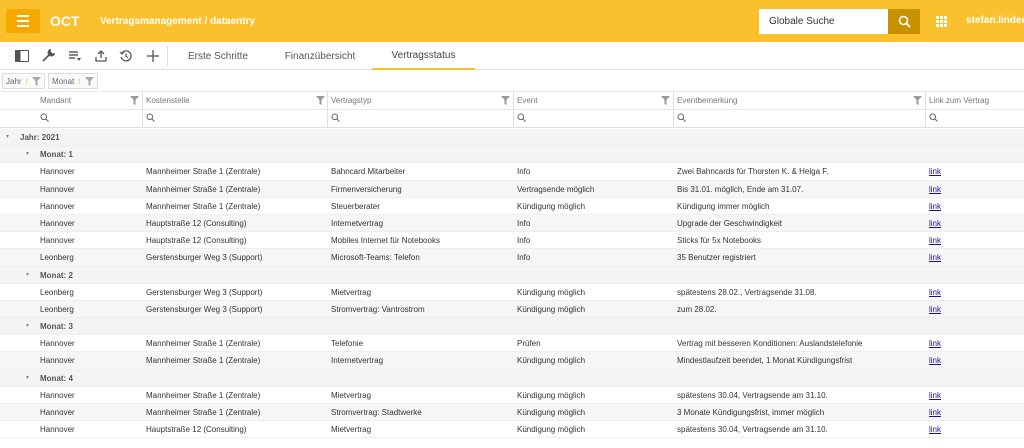  I want to click on column-header-eventbemerkung: Eventbemerkung, so click(707, 100).